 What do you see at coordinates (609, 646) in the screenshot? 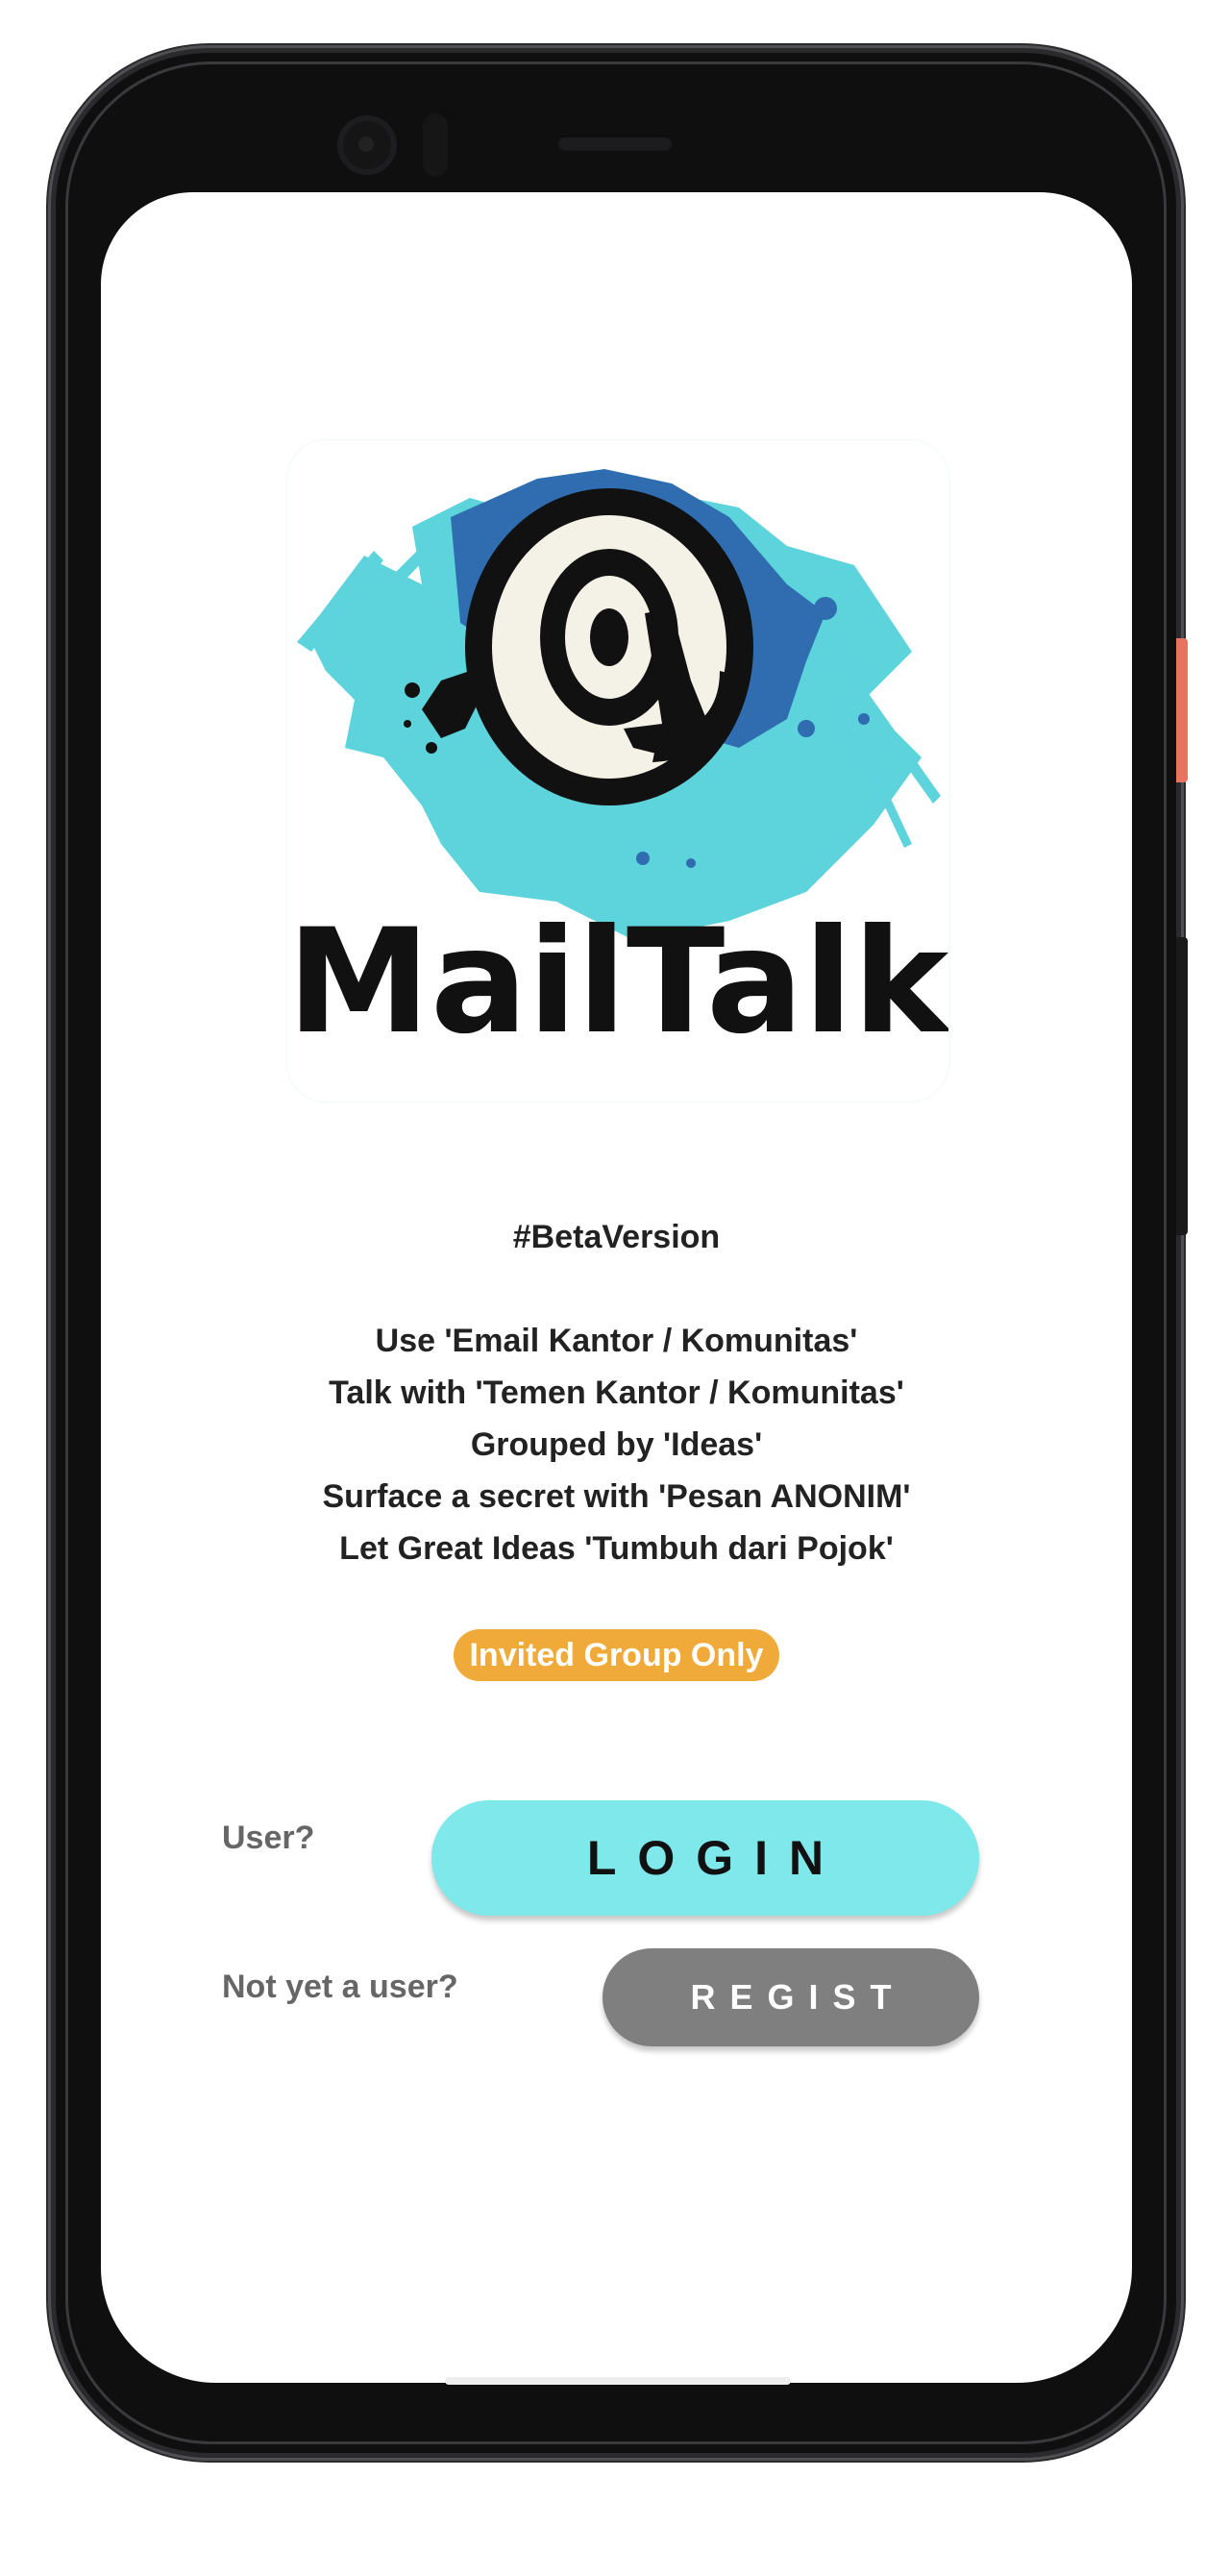
I see `at-symbol` at bounding box center [609, 646].